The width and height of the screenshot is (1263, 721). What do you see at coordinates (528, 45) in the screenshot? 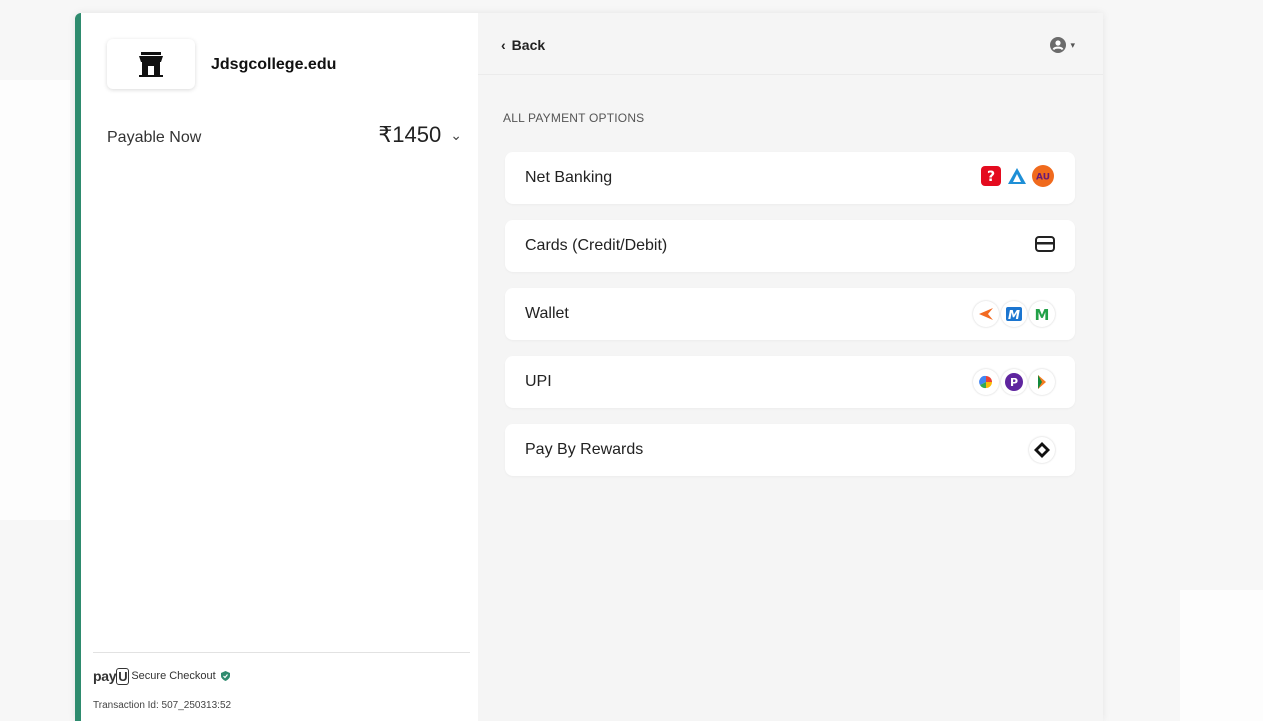
I see `back-label: Back` at bounding box center [528, 45].